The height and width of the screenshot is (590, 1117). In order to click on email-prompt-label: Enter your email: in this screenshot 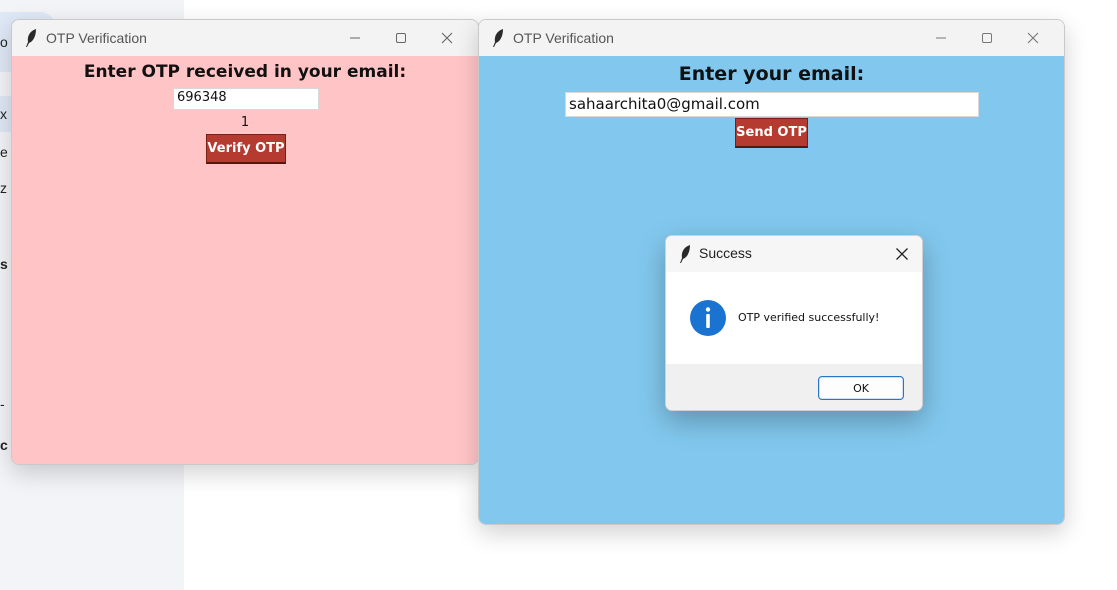, I will do `click(771, 74)`.